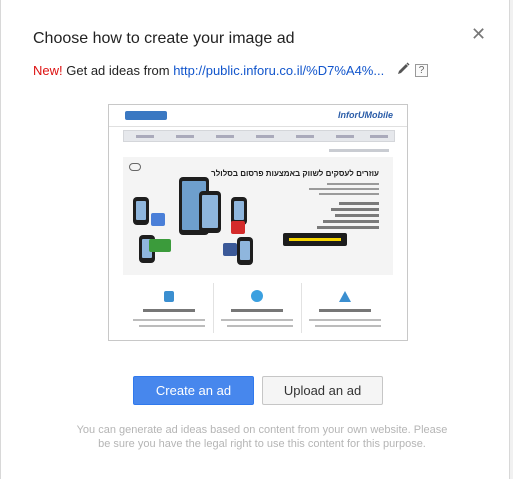 The width and height of the screenshot is (513, 479). What do you see at coordinates (164, 38) in the screenshot?
I see `dialog-title: Choose how to create your image ad` at bounding box center [164, 38].